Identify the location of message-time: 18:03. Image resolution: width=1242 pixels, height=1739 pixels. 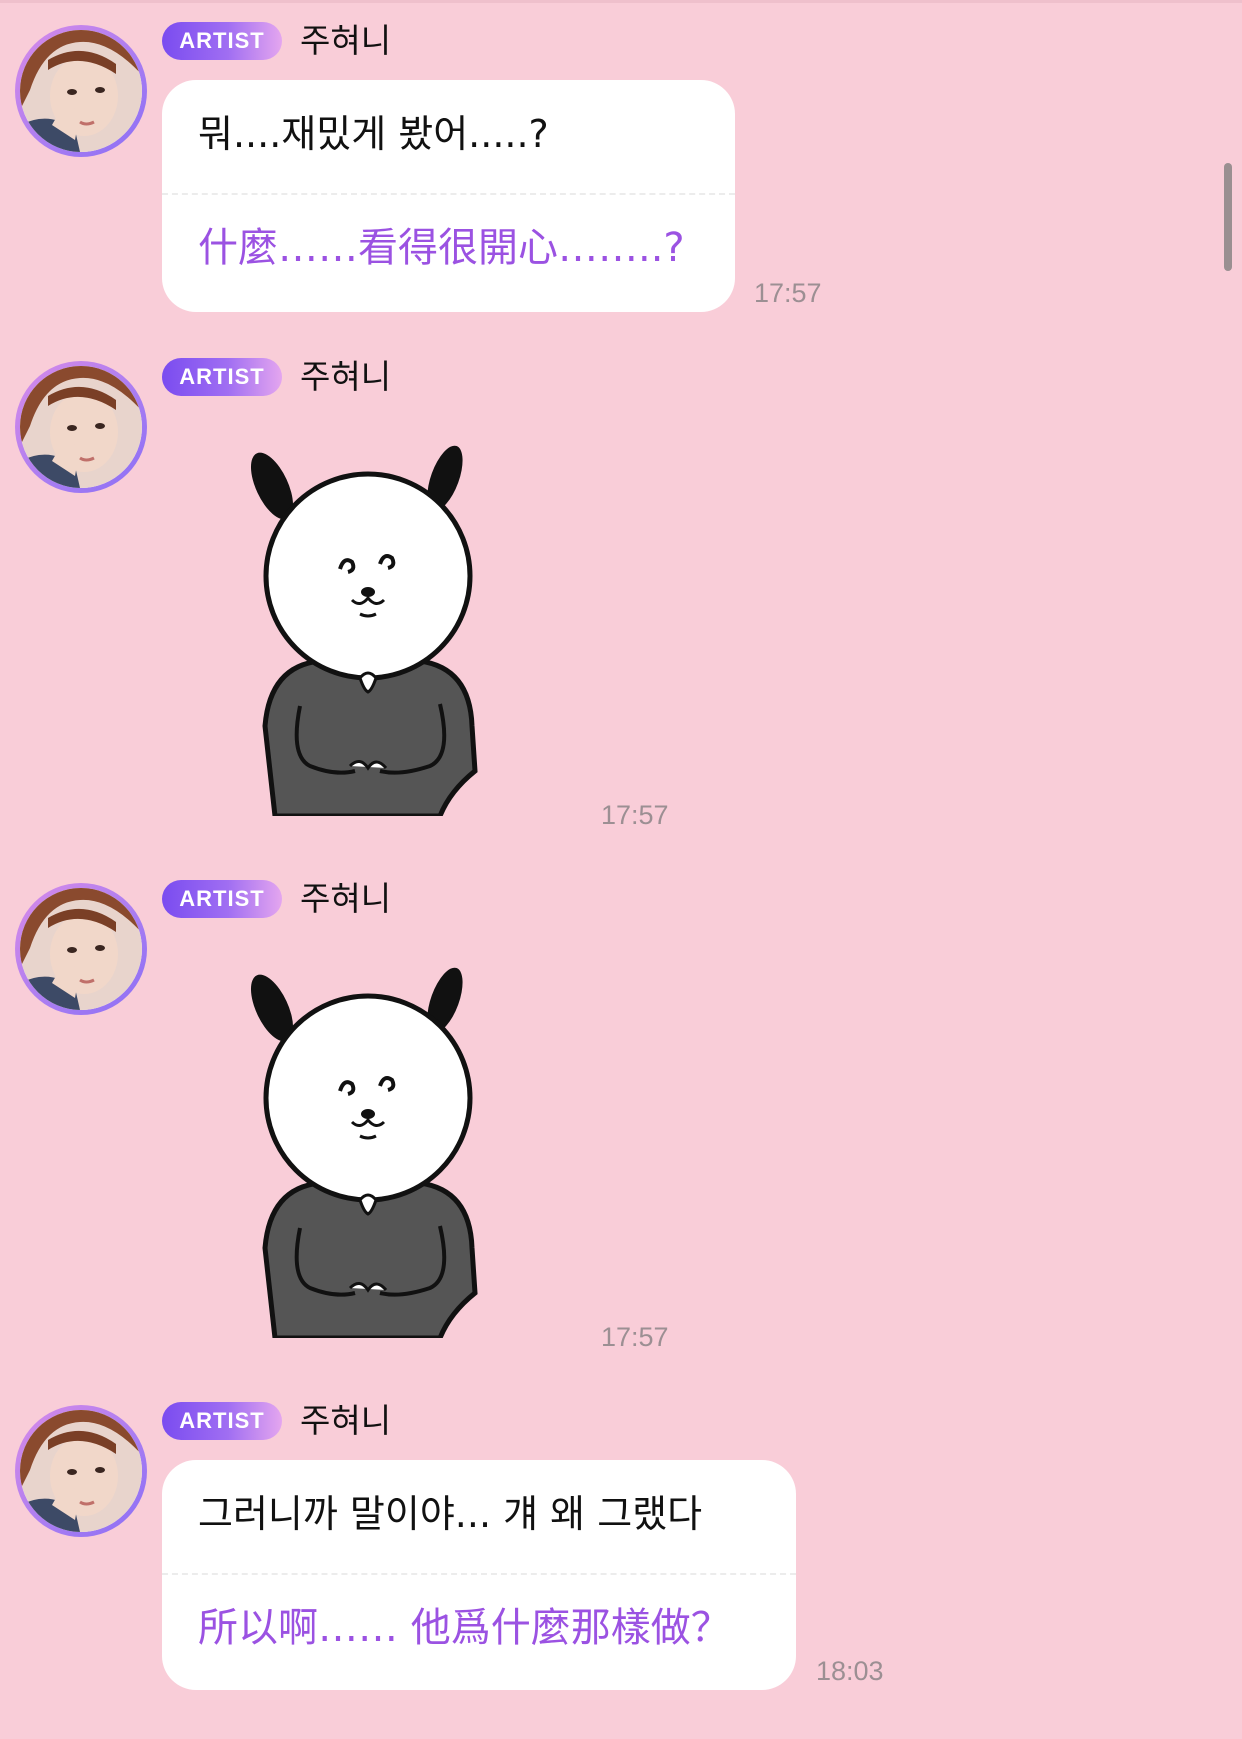
(850, 1671).